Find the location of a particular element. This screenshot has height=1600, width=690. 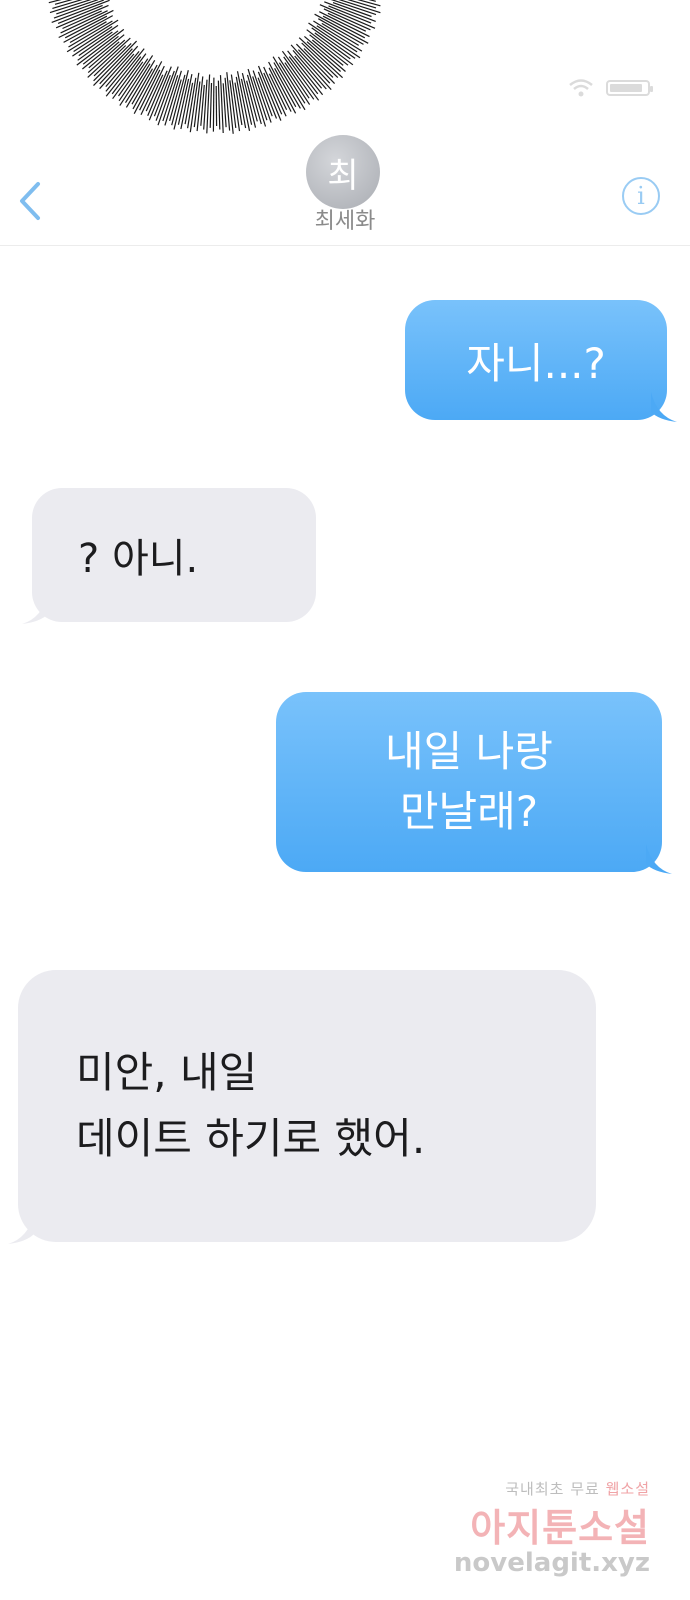

wifi-icon is located at coordinates (581, 88).